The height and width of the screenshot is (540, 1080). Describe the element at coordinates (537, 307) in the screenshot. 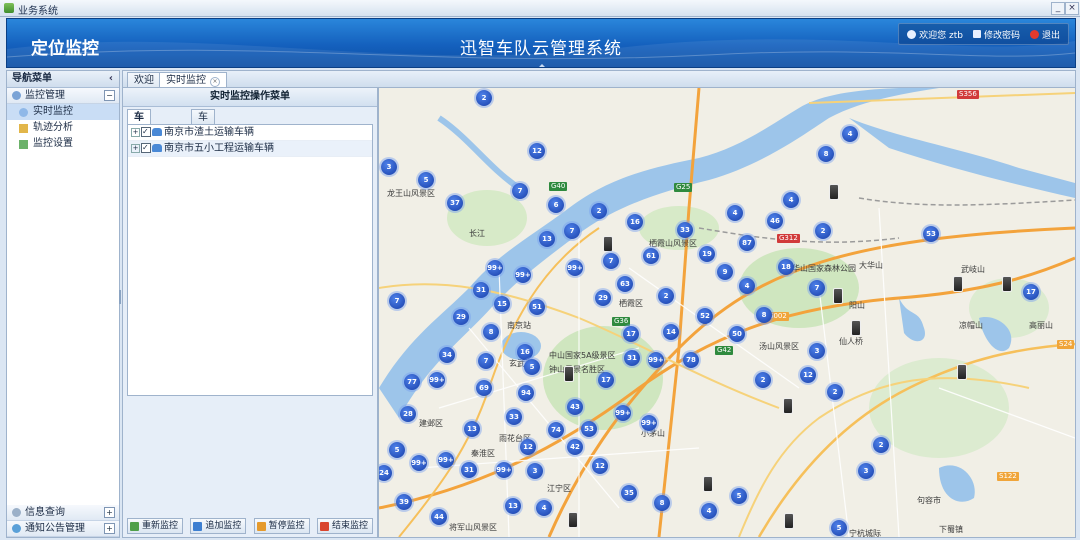

I see `vehicle-cluster-marker: 51` at that location.